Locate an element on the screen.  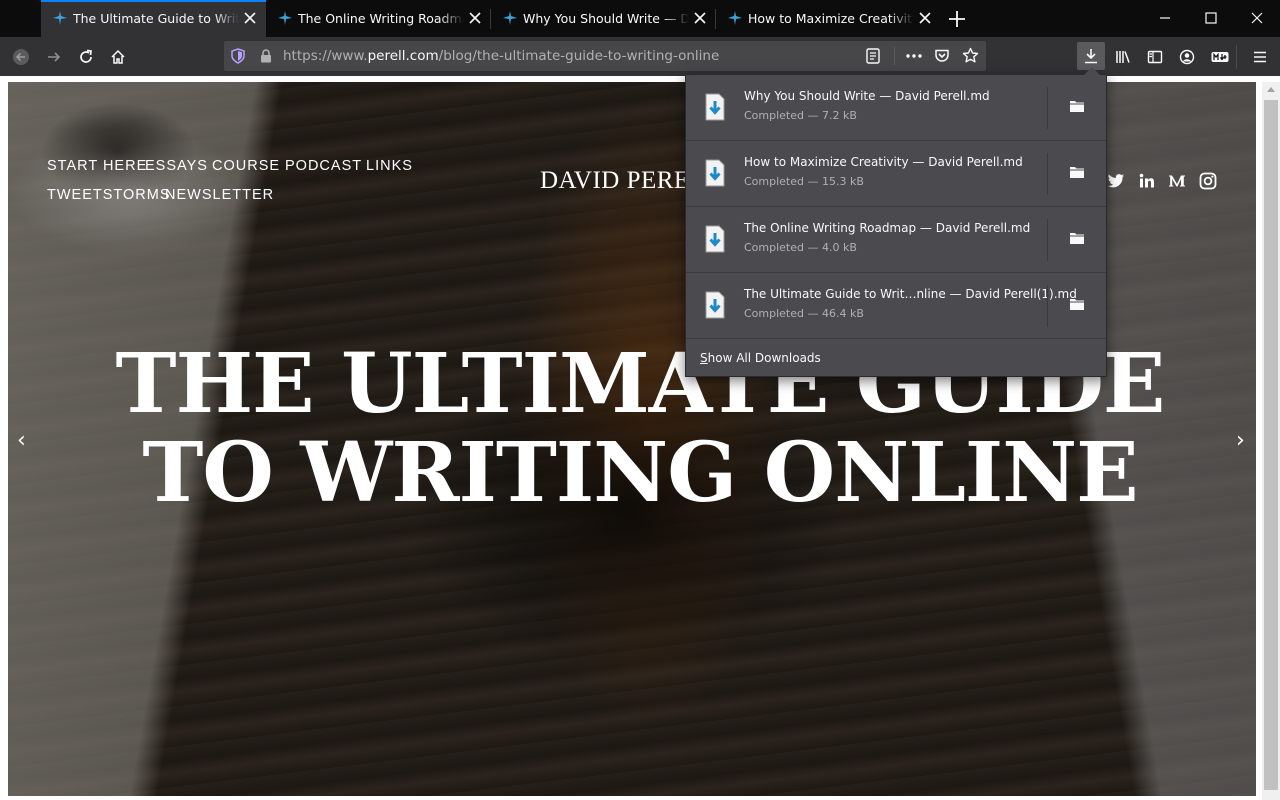
scrollbar is located at coordinates (1271, 441).